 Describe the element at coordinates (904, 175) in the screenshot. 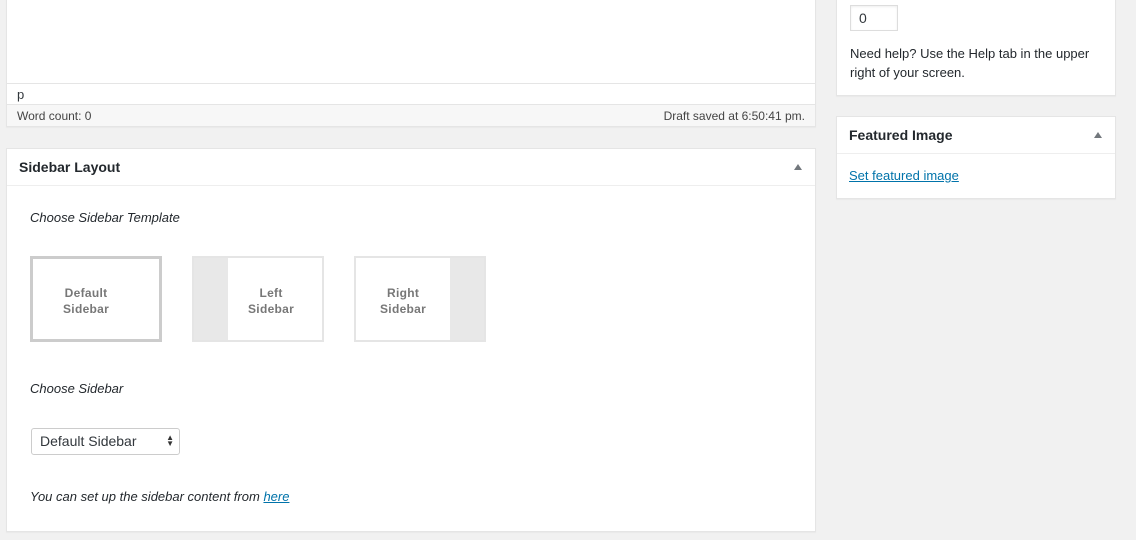

I see `set-featured-image-link: Set featured image` at that location.